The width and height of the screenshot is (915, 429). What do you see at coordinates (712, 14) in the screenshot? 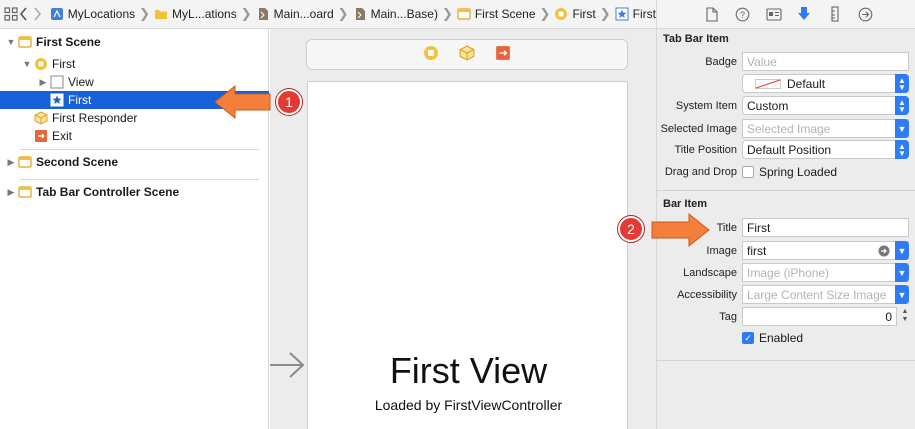
I see `file-inspector-icon` at bounding box center [712, 14].